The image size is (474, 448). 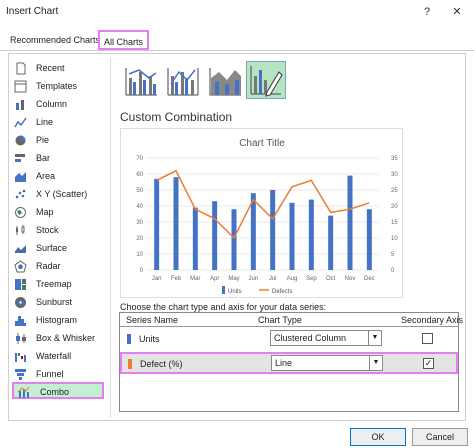 I want to click on chart-title: Chart Title, so click(x=262, y=143).